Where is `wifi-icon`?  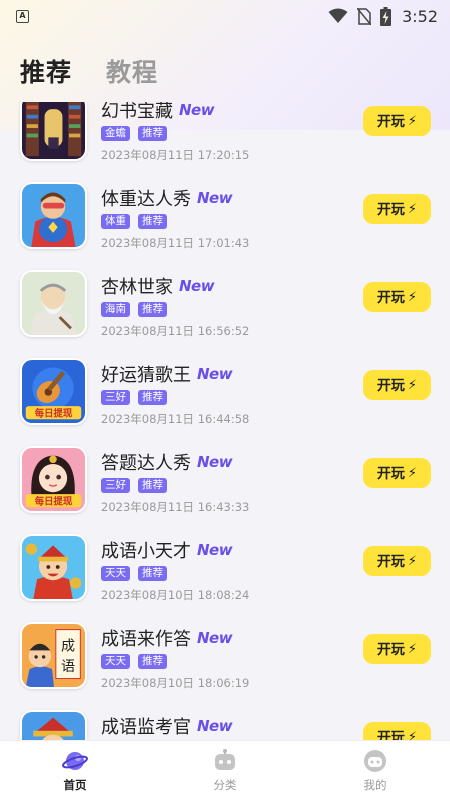 wifi-icon is located at coordinates (338, 15).